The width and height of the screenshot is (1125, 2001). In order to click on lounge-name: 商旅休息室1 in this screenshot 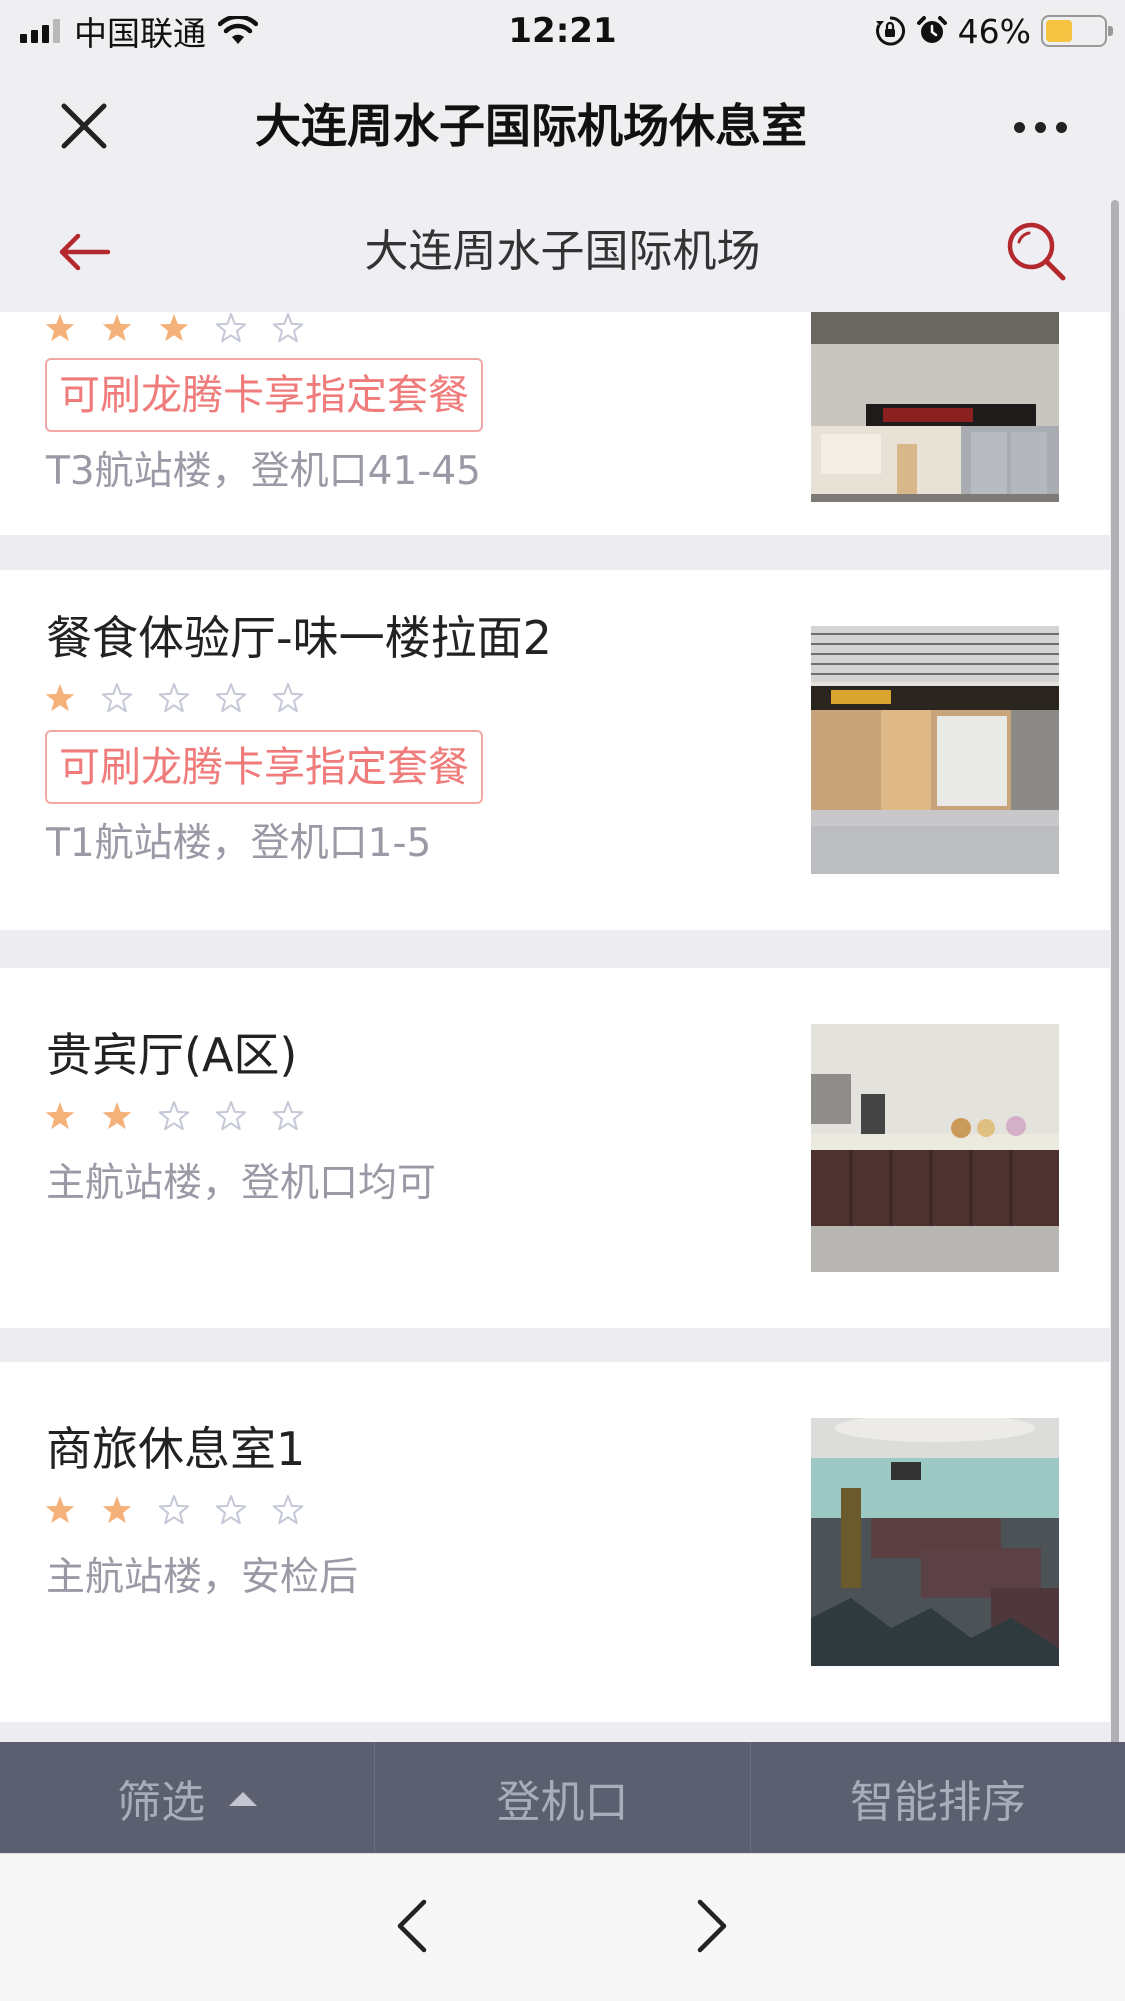, I will do `click(176, 1449)`.